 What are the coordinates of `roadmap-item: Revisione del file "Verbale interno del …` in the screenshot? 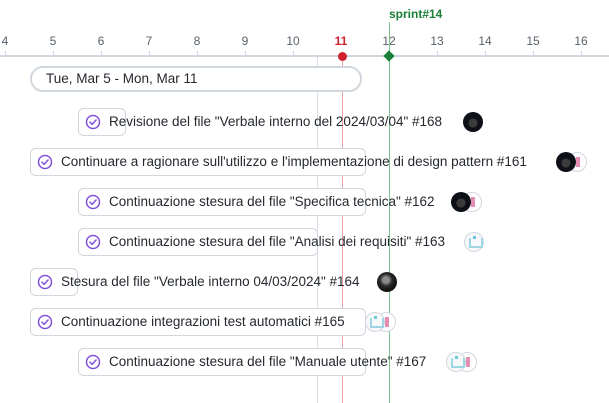 It's located at (288, 122).